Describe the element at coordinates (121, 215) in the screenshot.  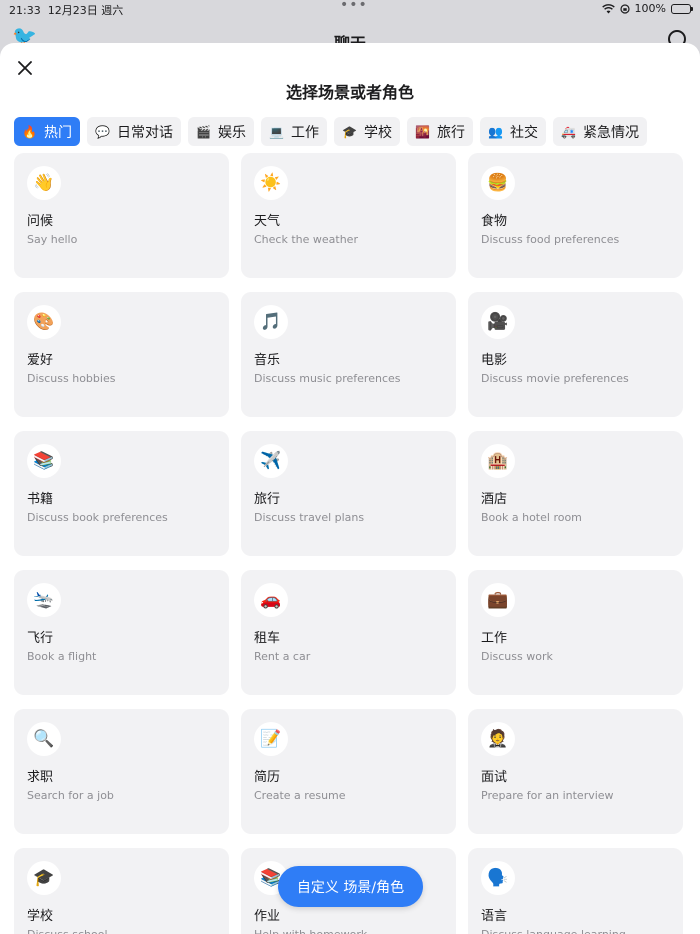
I see `scene-card: 👋 问候 Say hello` at that location.